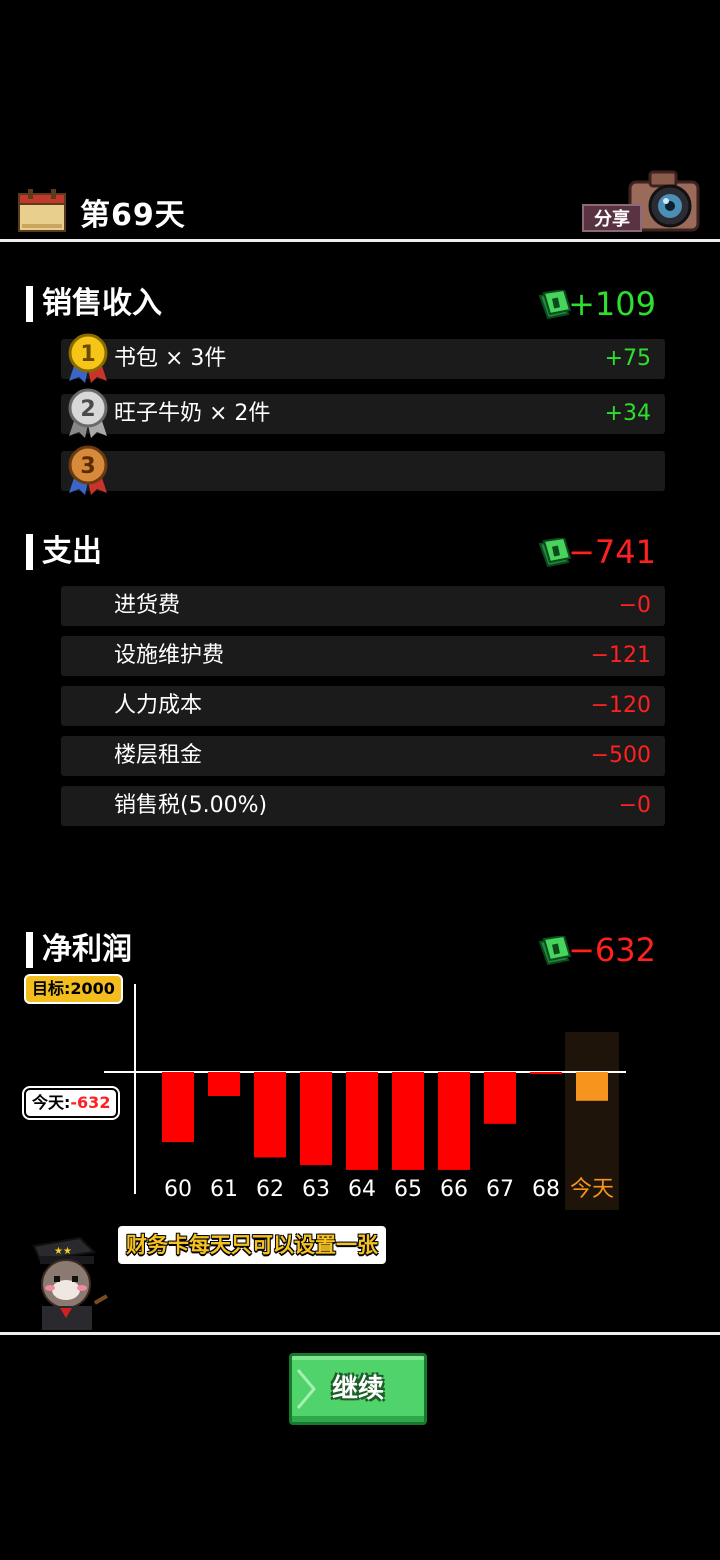 This screenshot has width=720, height=1560. What do you see at coordinates (620, 755) in the screenshot?
I see `expense-item-value: −500` at bounding box center [620, 755].